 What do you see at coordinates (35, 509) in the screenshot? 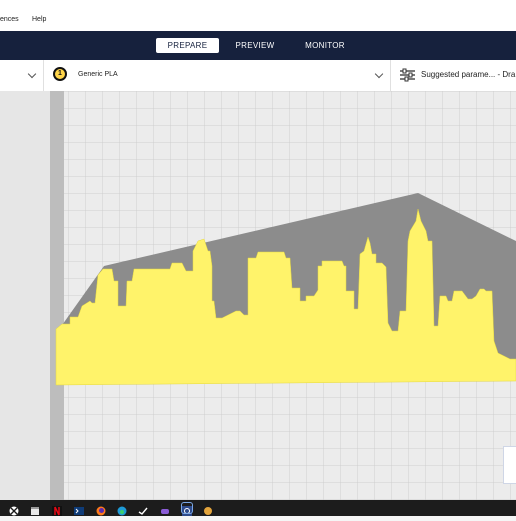
I see `file-explorer-icon` at bounding box center [35, 509].